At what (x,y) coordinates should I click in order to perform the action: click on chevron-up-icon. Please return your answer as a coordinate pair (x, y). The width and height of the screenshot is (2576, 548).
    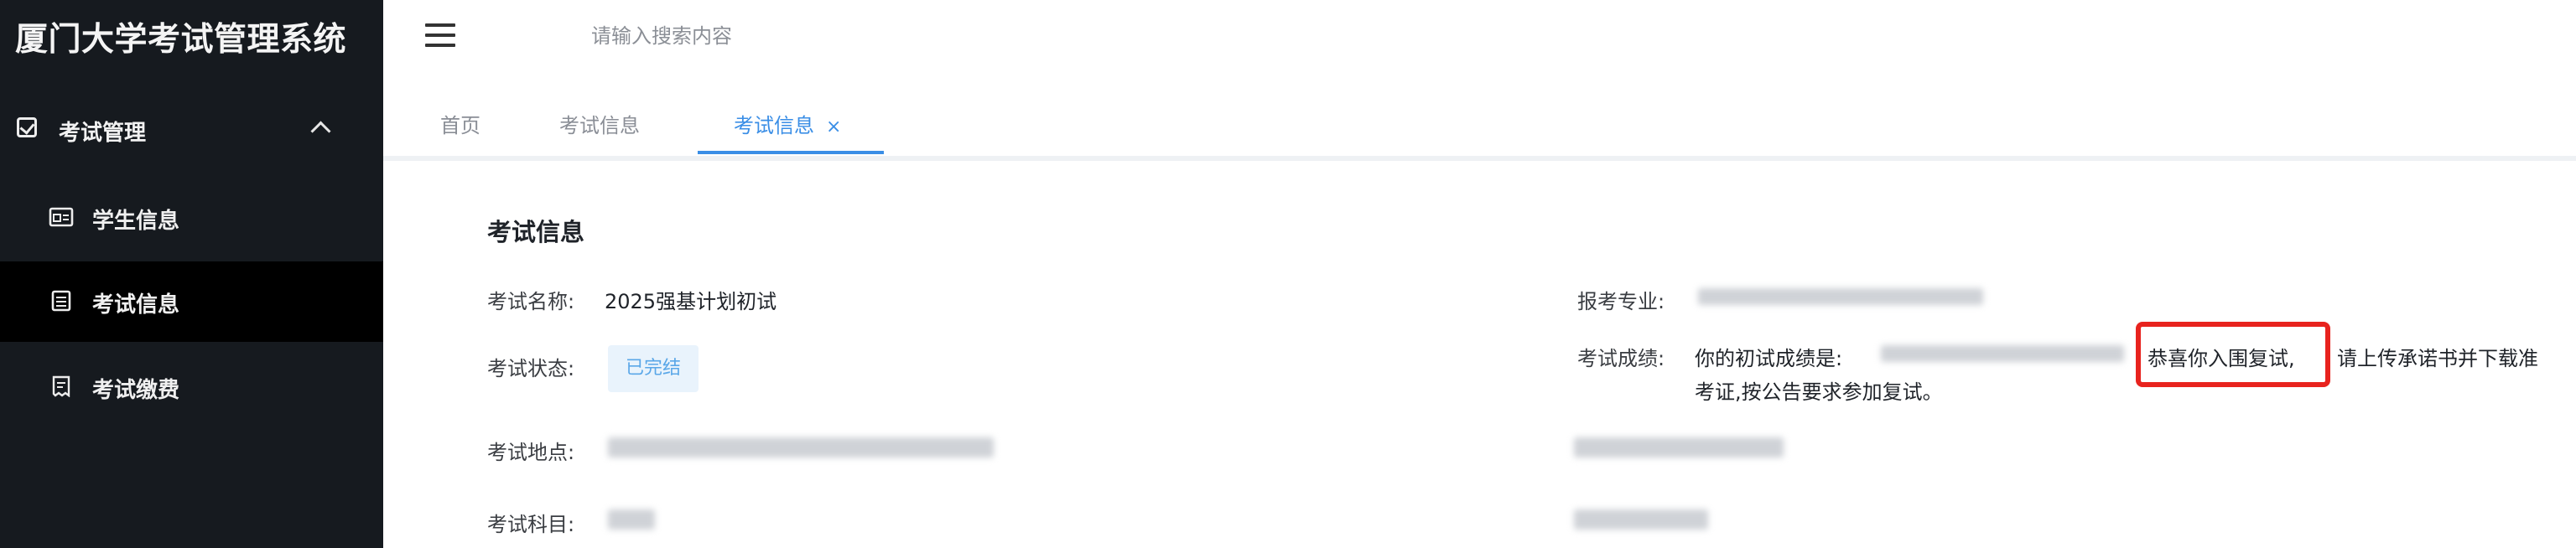
    Looking at the image, I should click on (320, 131).